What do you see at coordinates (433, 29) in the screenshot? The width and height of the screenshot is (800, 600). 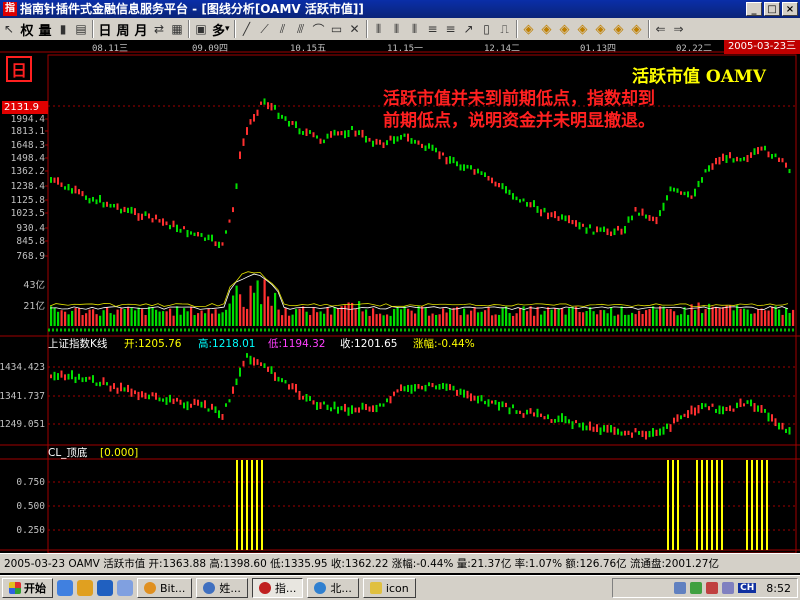 I see `percent-lines-icon: ≡` at bounding box center [433, 29].